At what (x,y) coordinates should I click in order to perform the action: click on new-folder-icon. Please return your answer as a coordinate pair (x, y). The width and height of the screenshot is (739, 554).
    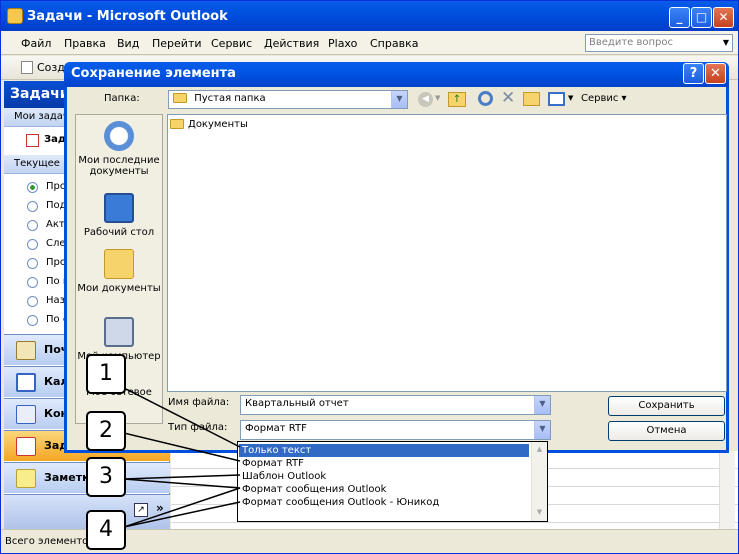
    Looking at the image, I should click on (531, 99).